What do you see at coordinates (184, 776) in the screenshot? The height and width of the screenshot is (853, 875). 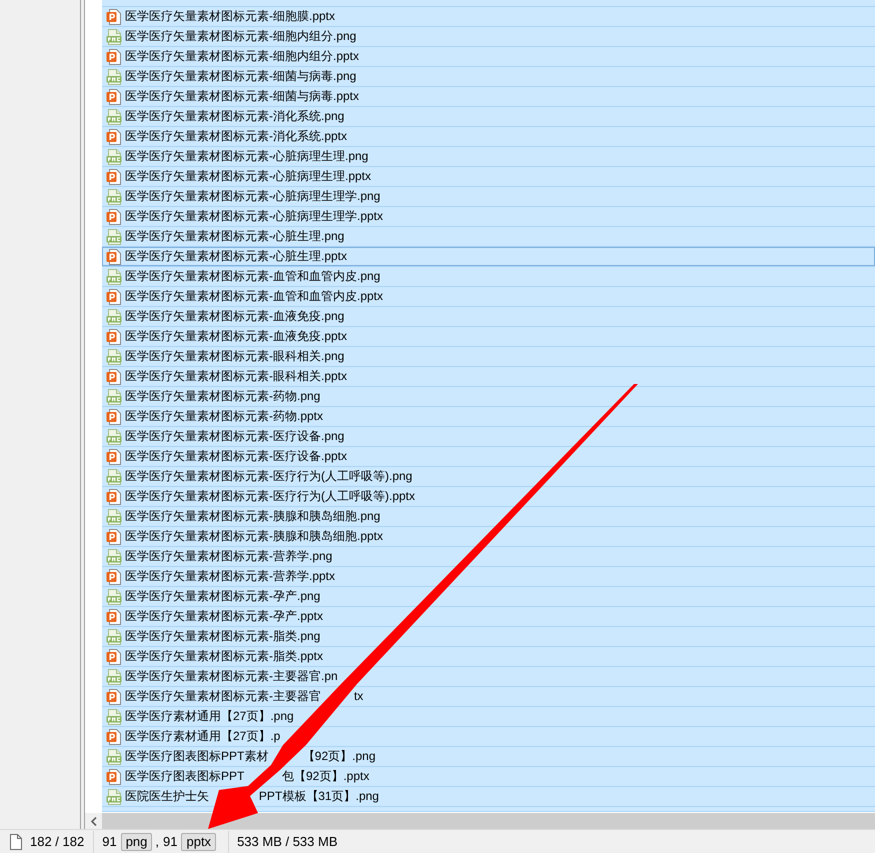 I see `file-name: 医学医疗图表图标PPT` at bounding box center [184, 776].